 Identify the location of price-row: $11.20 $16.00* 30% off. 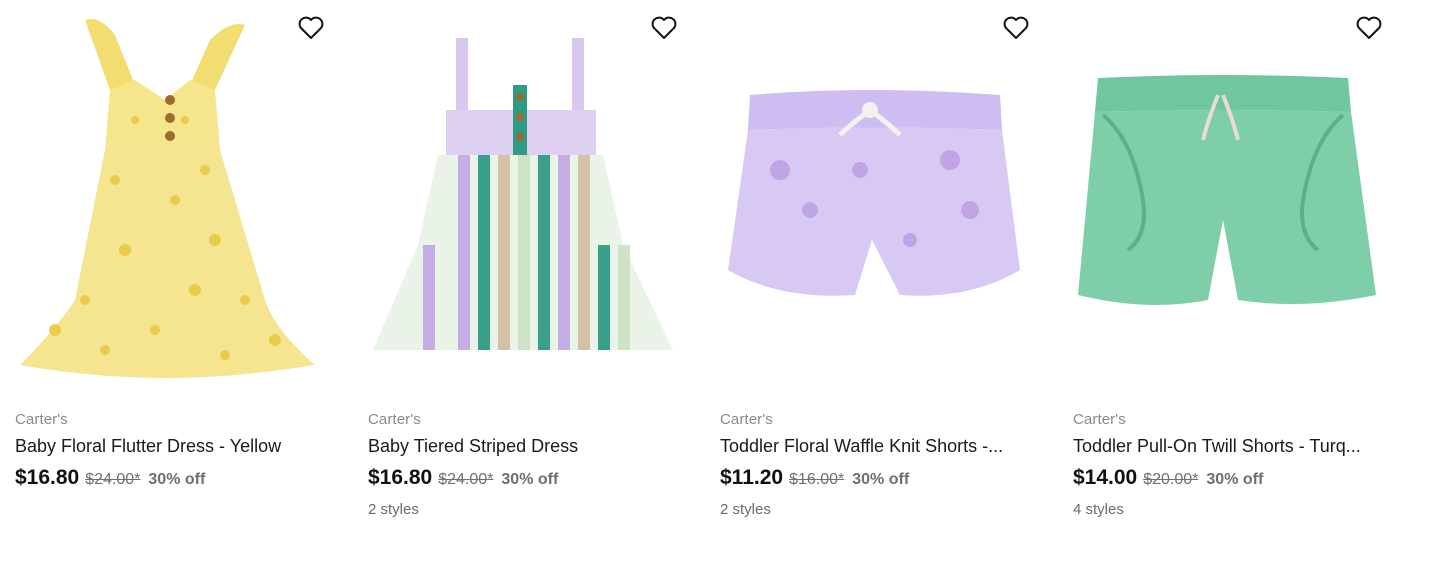
(814, 478).